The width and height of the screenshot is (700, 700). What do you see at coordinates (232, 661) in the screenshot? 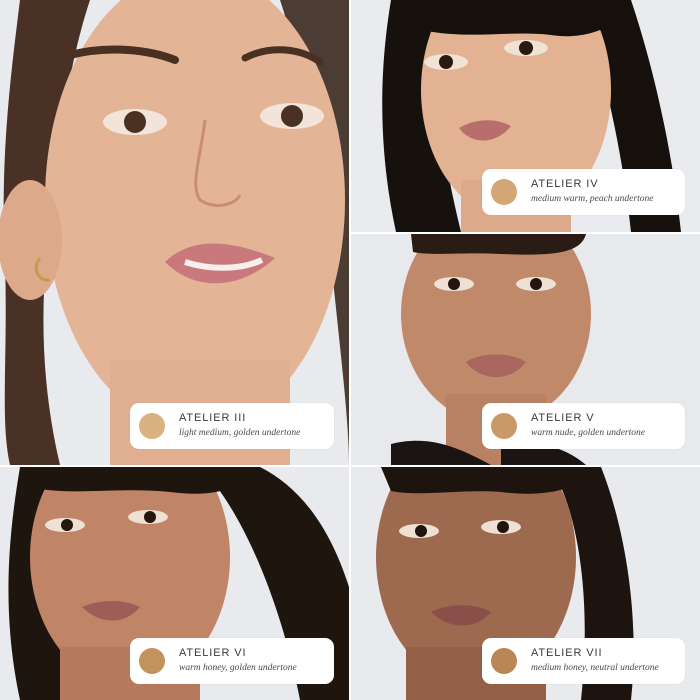
I see `shade-label-card: ATELIER VI warm honey, golden undertone` at bounding box center [232, 661].